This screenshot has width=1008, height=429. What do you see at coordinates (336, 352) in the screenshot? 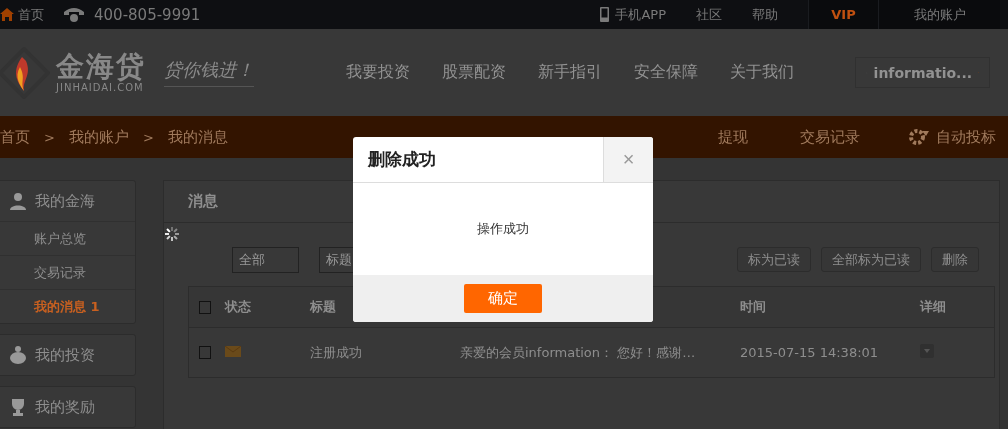
I see `table-cell-text: 注册成功` at bounding box center [336, 352].